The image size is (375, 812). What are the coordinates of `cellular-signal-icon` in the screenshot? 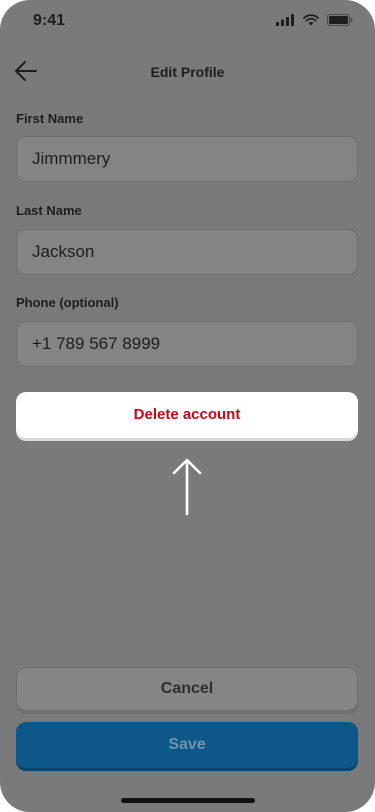 It's located at (285, 20).